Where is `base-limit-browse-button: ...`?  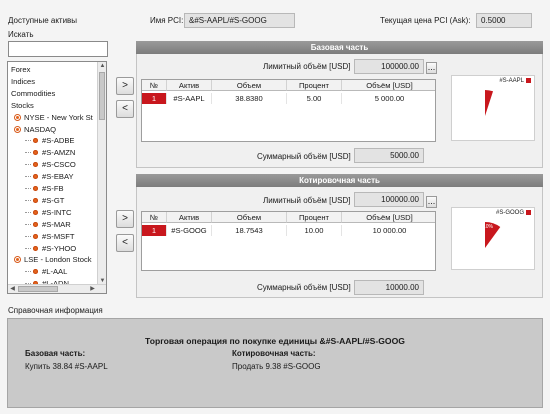
base-limit-browse-button: ... is located at coordinates (431, 68).